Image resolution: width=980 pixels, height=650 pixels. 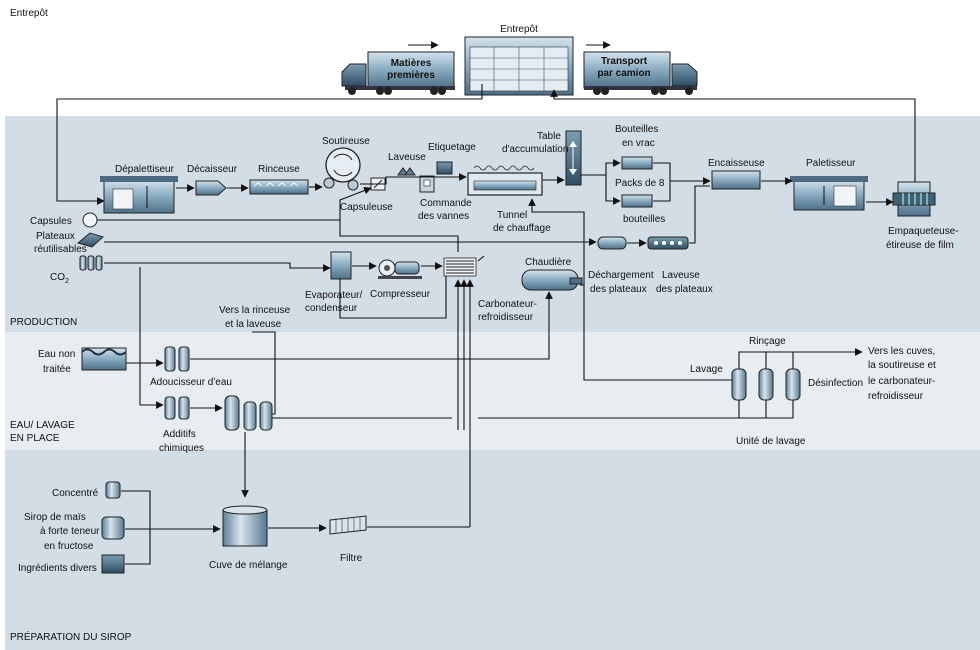 What do you see at coordinates (618, 289) in the screenshot?
I see `unload-label-2: des plateaux` at bounding box center [618, 289].